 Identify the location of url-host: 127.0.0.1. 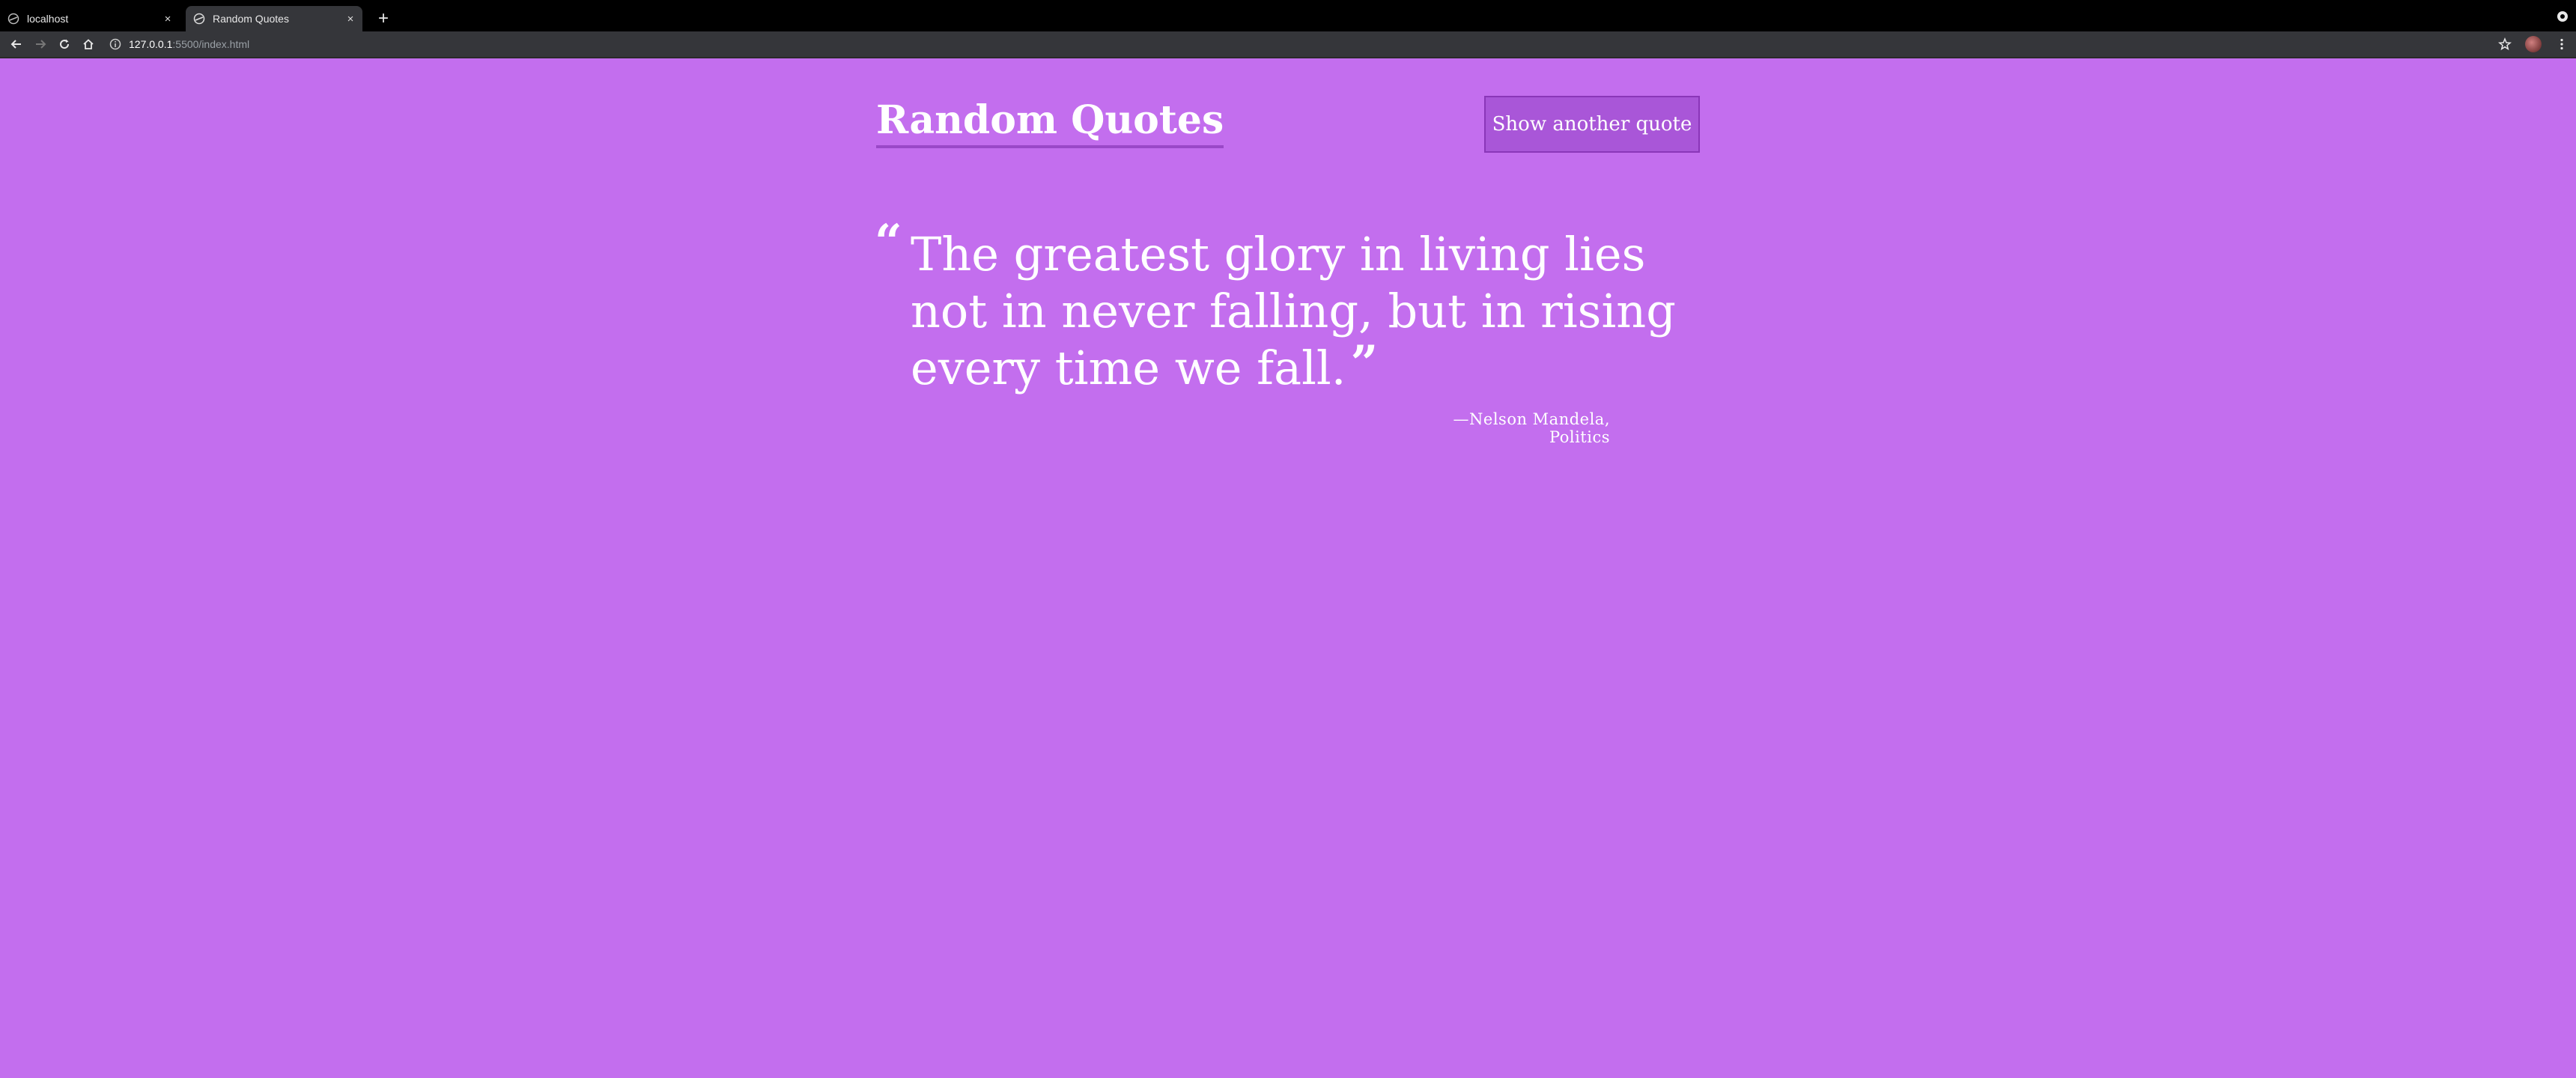
(151, 44).